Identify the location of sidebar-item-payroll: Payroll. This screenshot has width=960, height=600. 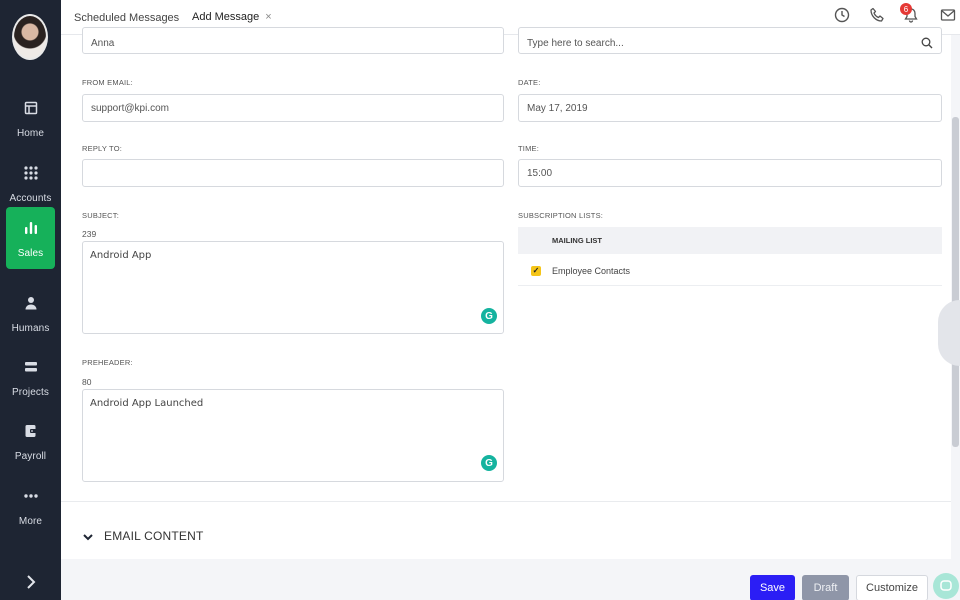
(30, 441).